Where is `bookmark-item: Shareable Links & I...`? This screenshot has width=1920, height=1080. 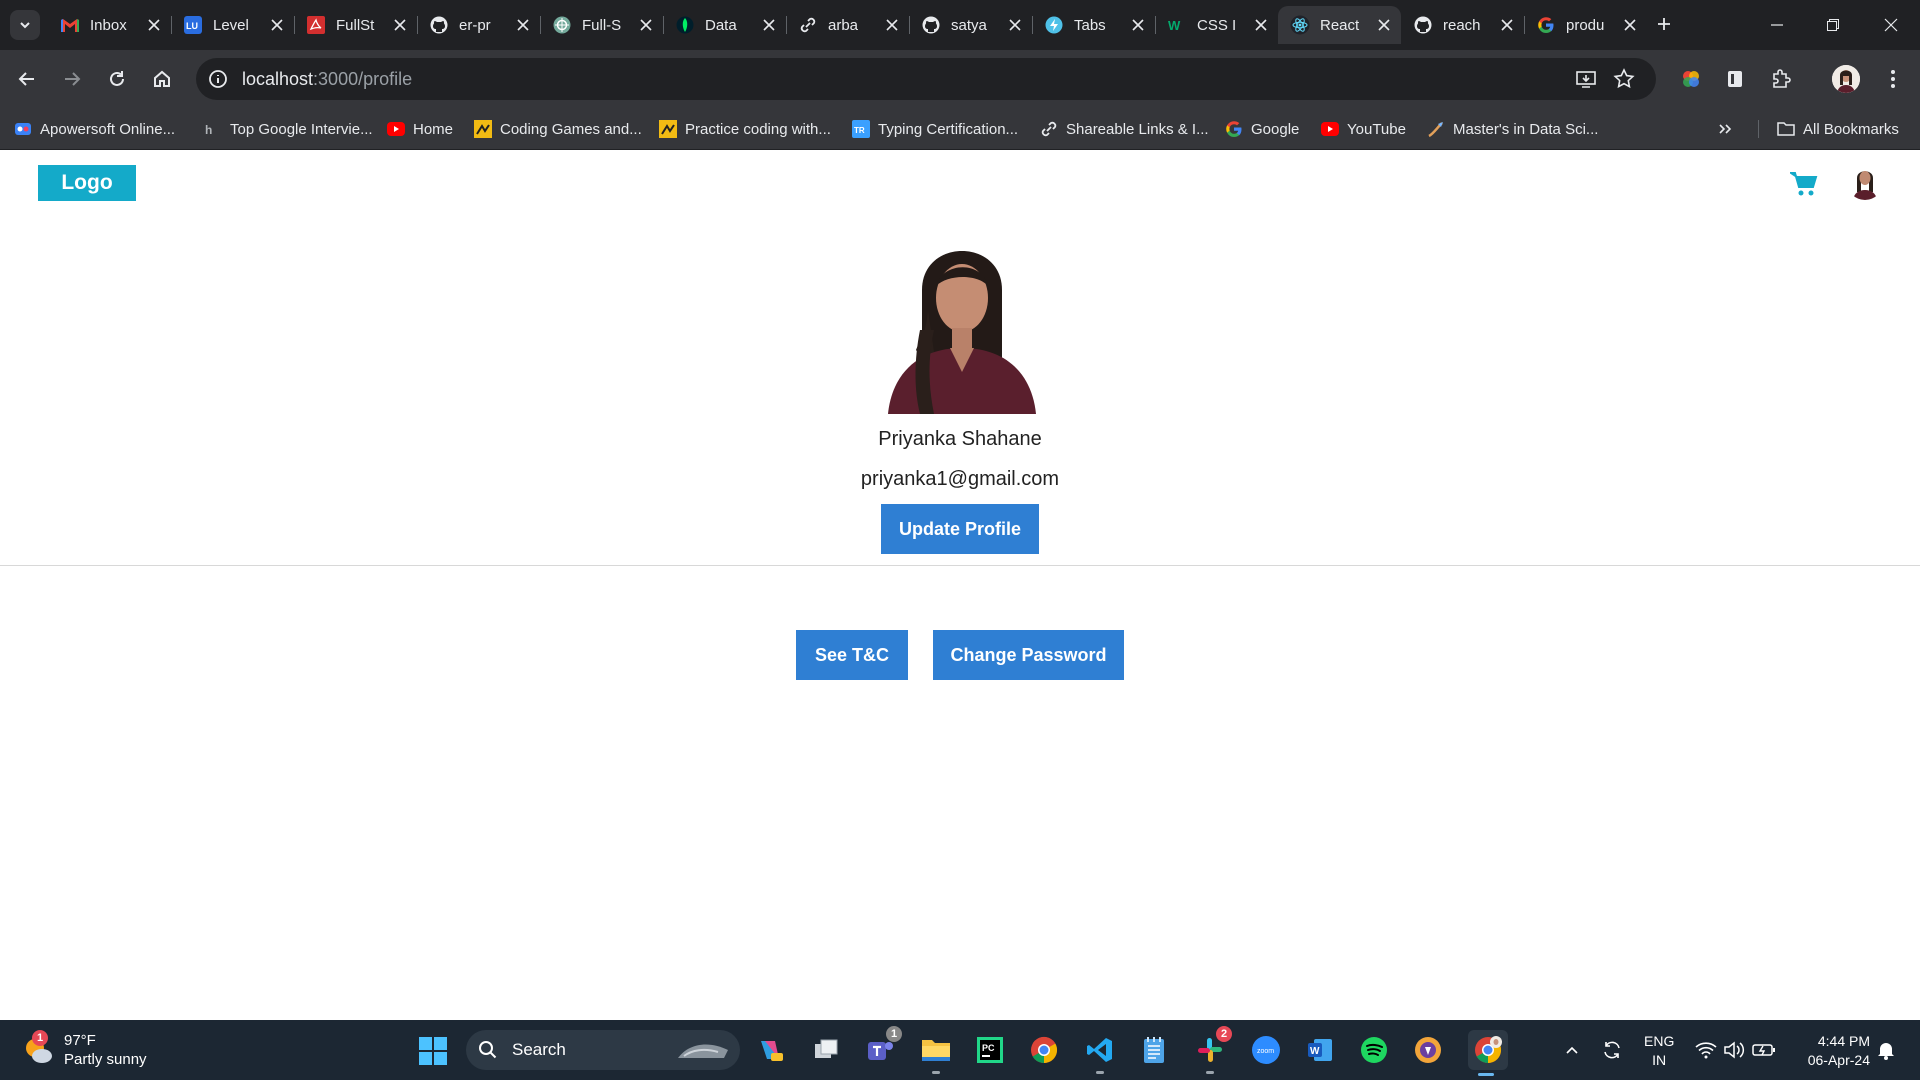
bookmark-item: Shareable Links & I... is located at coordinates (1124, 129).